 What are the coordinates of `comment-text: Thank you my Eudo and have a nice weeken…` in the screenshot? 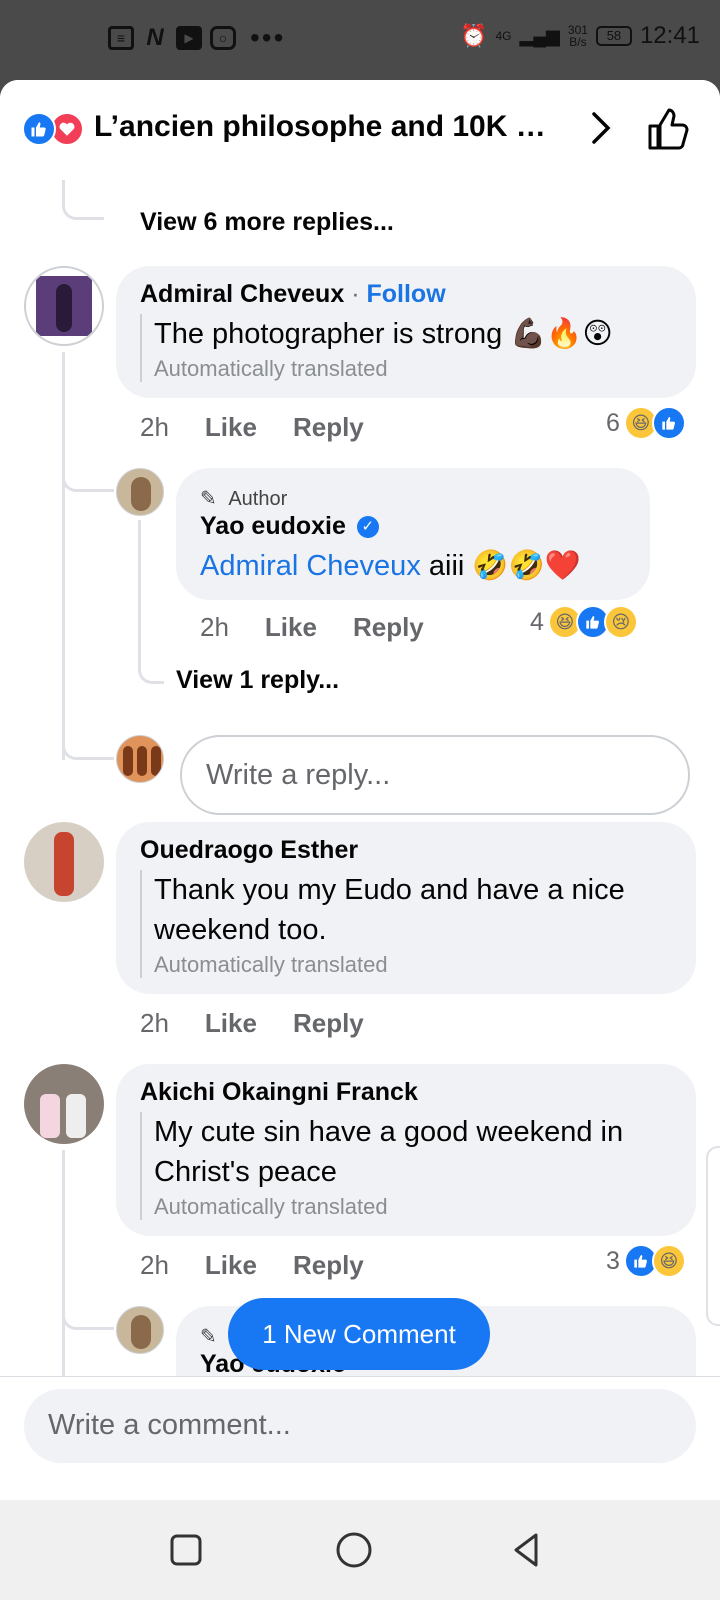 It's located at (389, 910).